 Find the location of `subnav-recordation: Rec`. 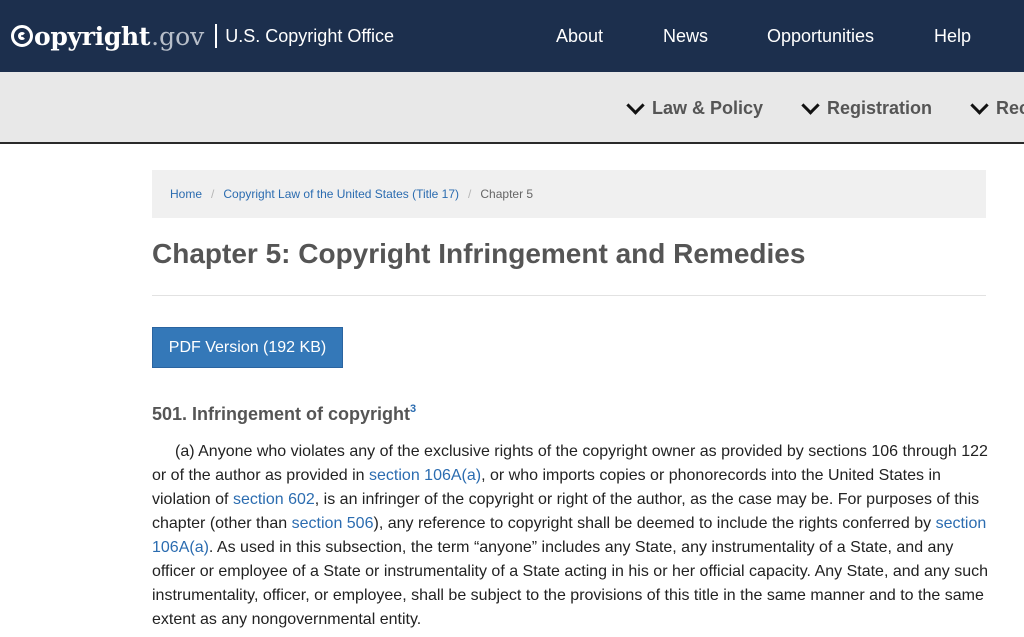

subnav-recordation: Rec is located at coordinates (997, 107).